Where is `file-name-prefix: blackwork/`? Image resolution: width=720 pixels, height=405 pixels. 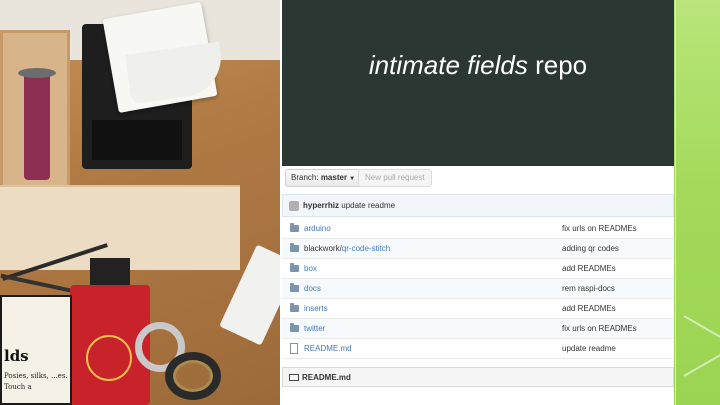
file-name-prefix: blackwork/ is located at coordinates (323, 248).